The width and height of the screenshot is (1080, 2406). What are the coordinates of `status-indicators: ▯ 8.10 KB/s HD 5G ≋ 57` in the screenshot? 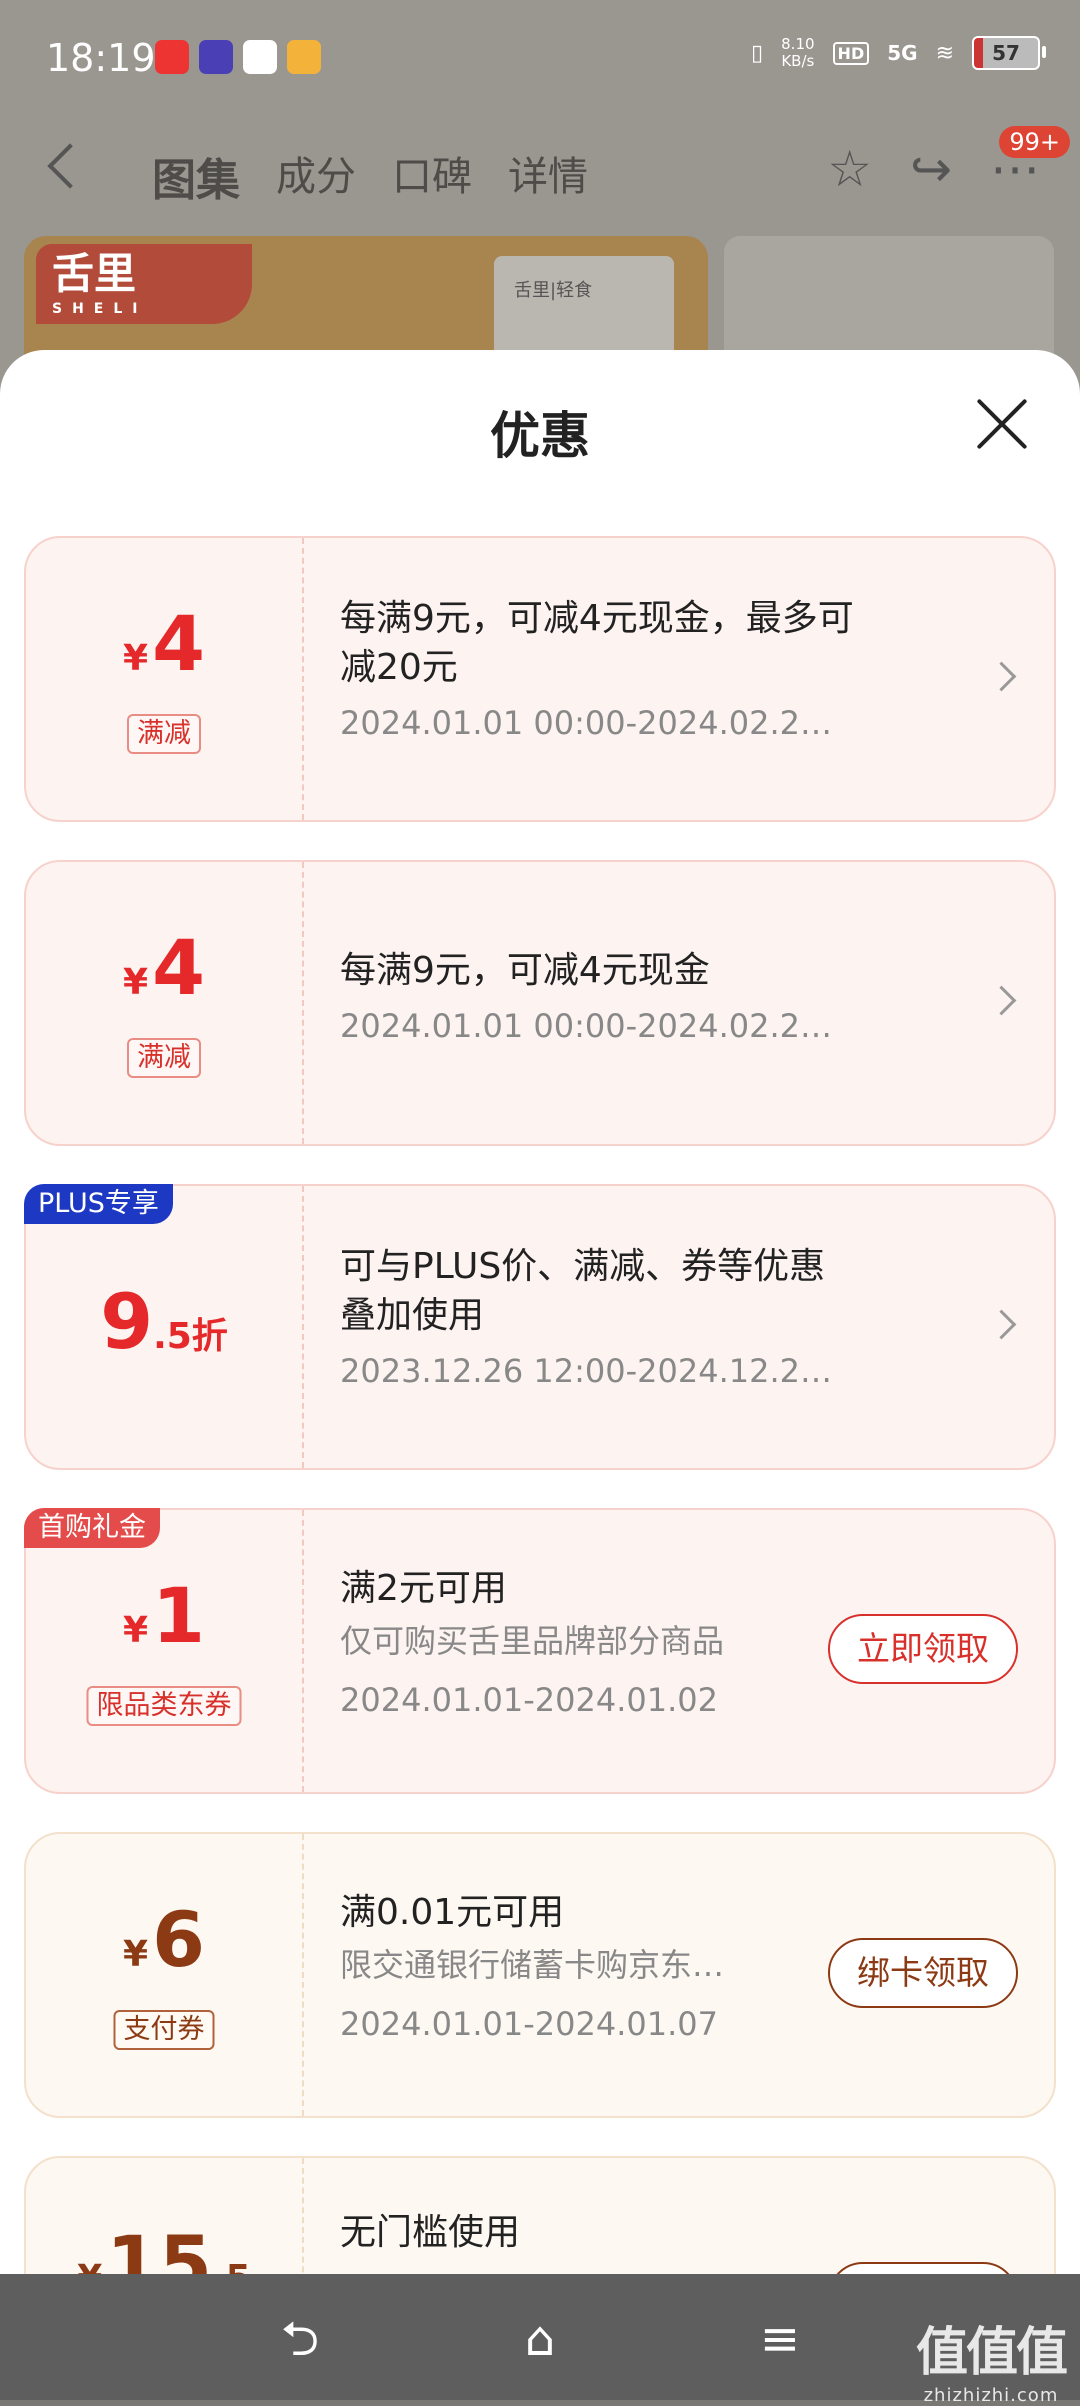 It's located at (898, 52).